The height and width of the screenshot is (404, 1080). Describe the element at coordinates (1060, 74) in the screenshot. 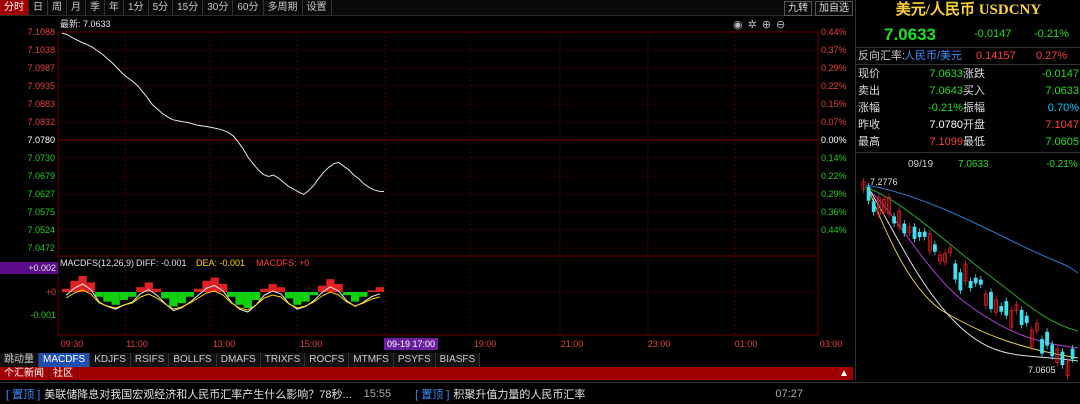

I see `quote-value: -0.0147` at that location.